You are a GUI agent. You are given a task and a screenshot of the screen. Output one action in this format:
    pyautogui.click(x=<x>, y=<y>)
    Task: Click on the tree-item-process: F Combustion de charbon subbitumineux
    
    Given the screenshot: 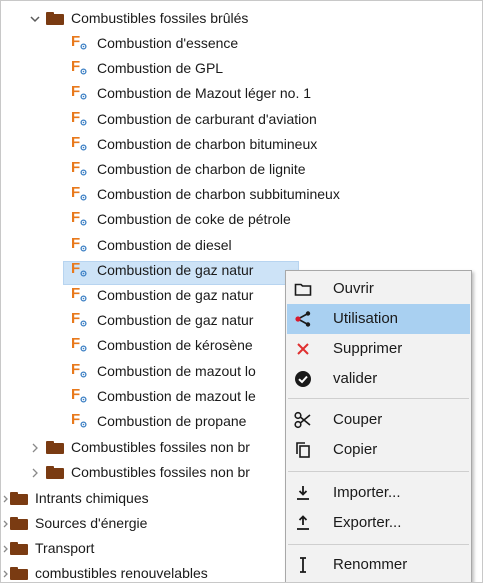 What is the action you would take?
    pyautogui.click(x=170, y=194)
    